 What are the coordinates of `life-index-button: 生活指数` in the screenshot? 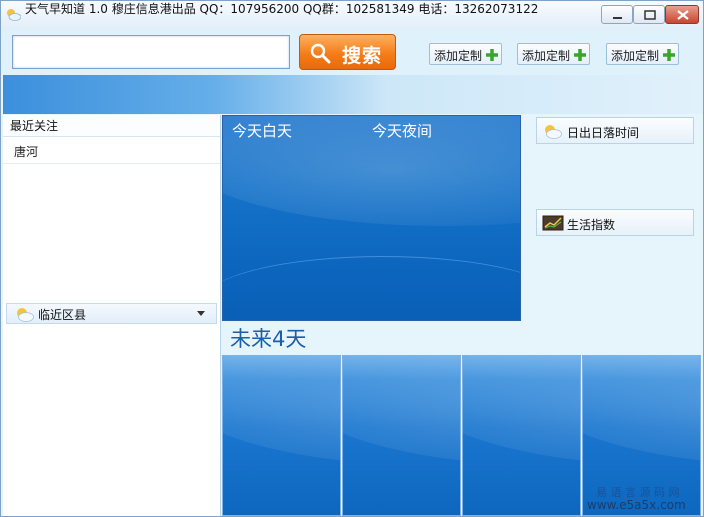 It's located at (615, 222).